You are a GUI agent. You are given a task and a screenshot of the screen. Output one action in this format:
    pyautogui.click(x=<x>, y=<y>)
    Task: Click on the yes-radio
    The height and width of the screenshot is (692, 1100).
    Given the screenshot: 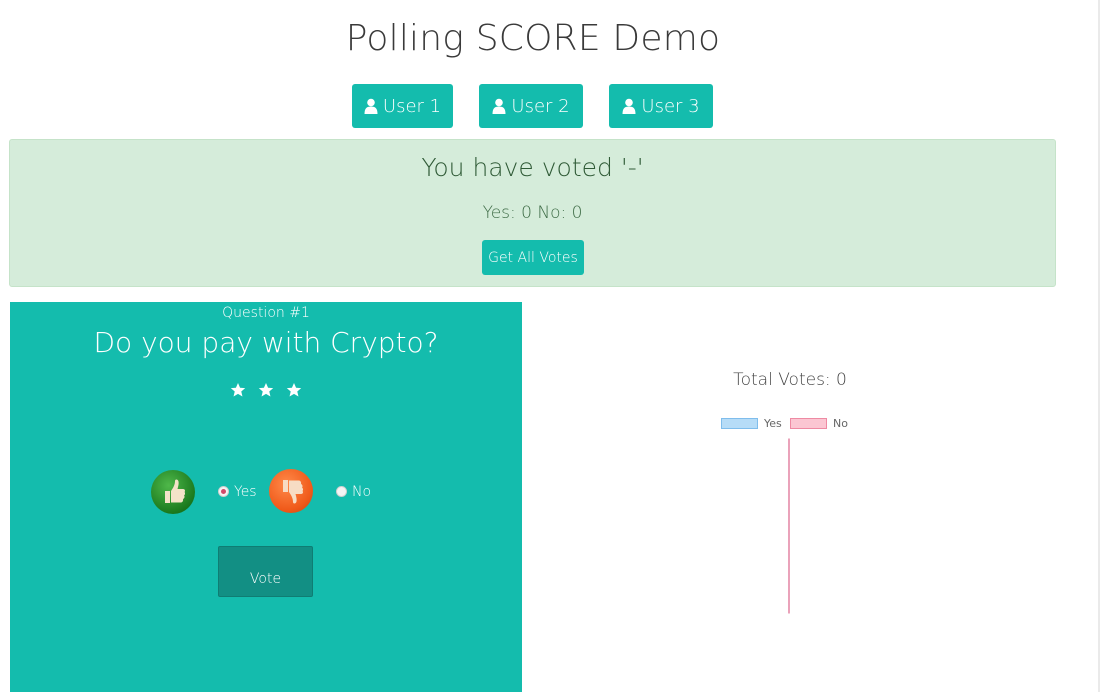 What is the action you would take?
    pyautogui.click(x=223, y=491)
    